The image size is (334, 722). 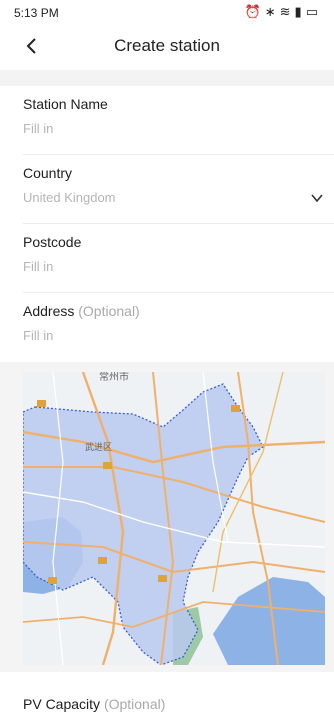 What do you see at coordinates (167, 78) in the screenshot?
I see `section-divider` at bounding box center [167, 78].